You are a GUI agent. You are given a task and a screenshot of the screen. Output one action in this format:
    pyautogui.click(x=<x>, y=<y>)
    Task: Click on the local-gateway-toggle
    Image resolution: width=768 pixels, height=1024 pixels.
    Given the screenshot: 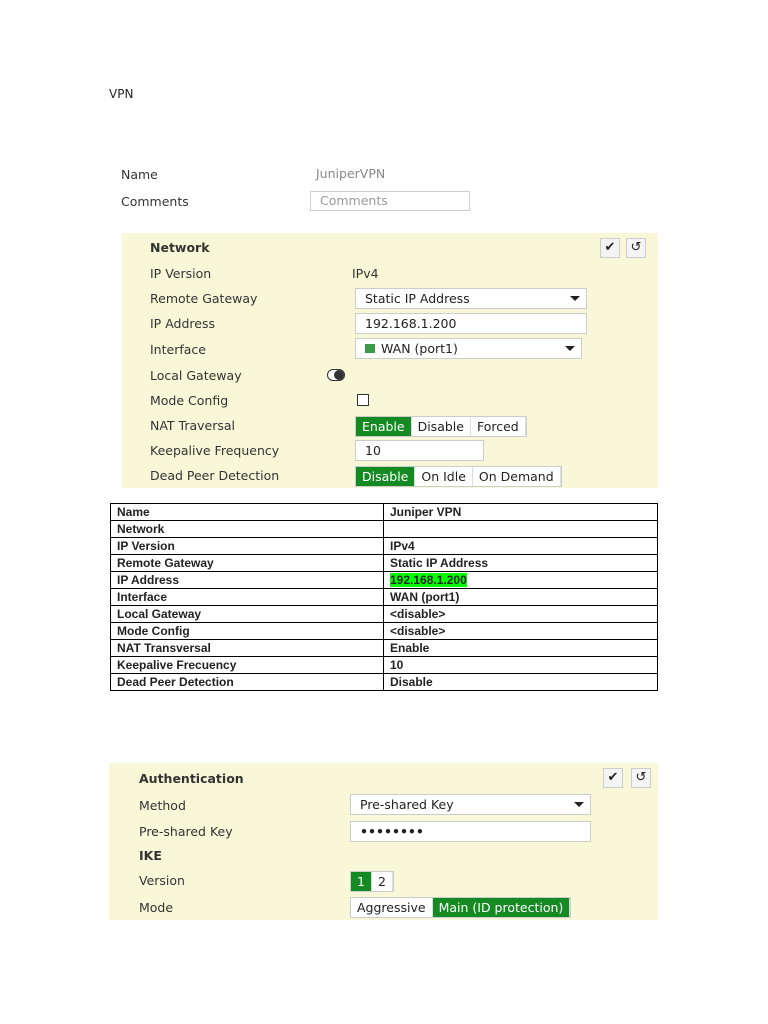 What is the action you would take?
    pyautogui.click(x=336, y=375)
    